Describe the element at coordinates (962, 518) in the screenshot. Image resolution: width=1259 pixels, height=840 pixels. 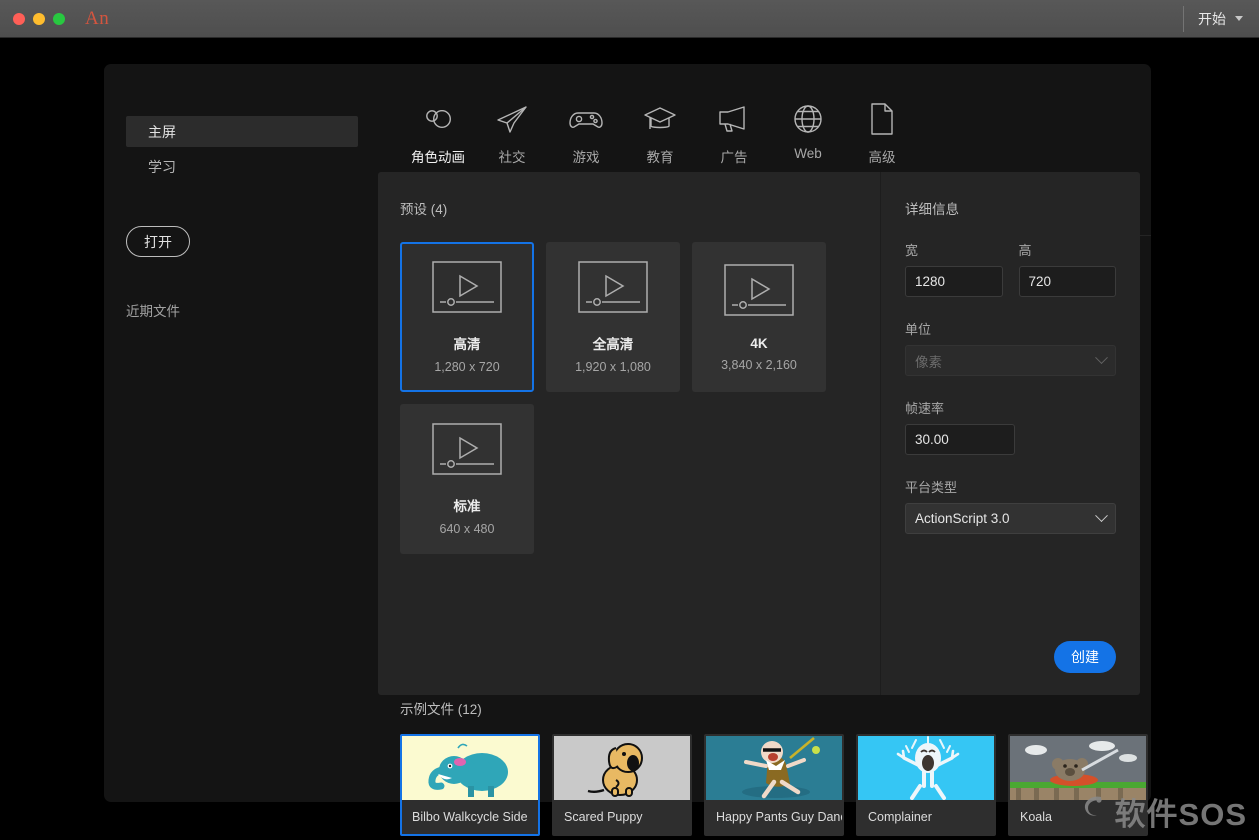
I see `platform-value: ActionScript 3.0` at that location.